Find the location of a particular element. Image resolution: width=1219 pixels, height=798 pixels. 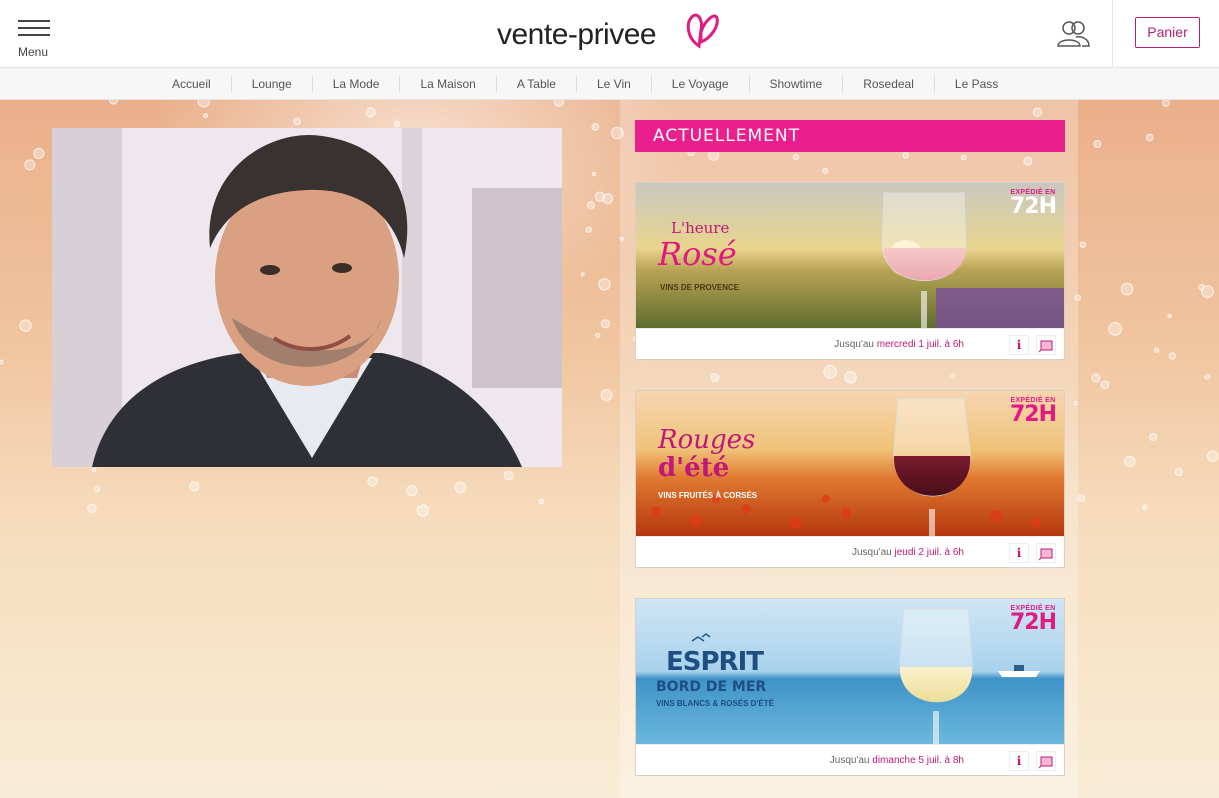

nav-link-le-voyage: Le Voyage is located at coordinates (700, 84).